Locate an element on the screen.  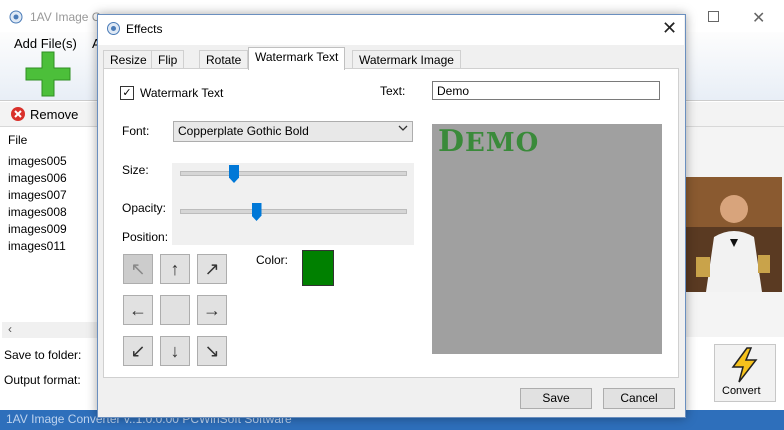
close-icon: ✕ is located at coordinates (758, 18).